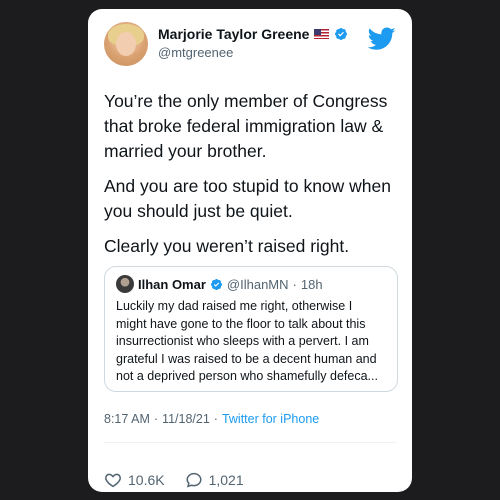 Image resolution: width=500 pixels, height=500 pixels. What do you see at coordinates (180, 480) in the screenshot?
I see `action-bar: 10.6K 1,021` at bounding box center [180, 480].